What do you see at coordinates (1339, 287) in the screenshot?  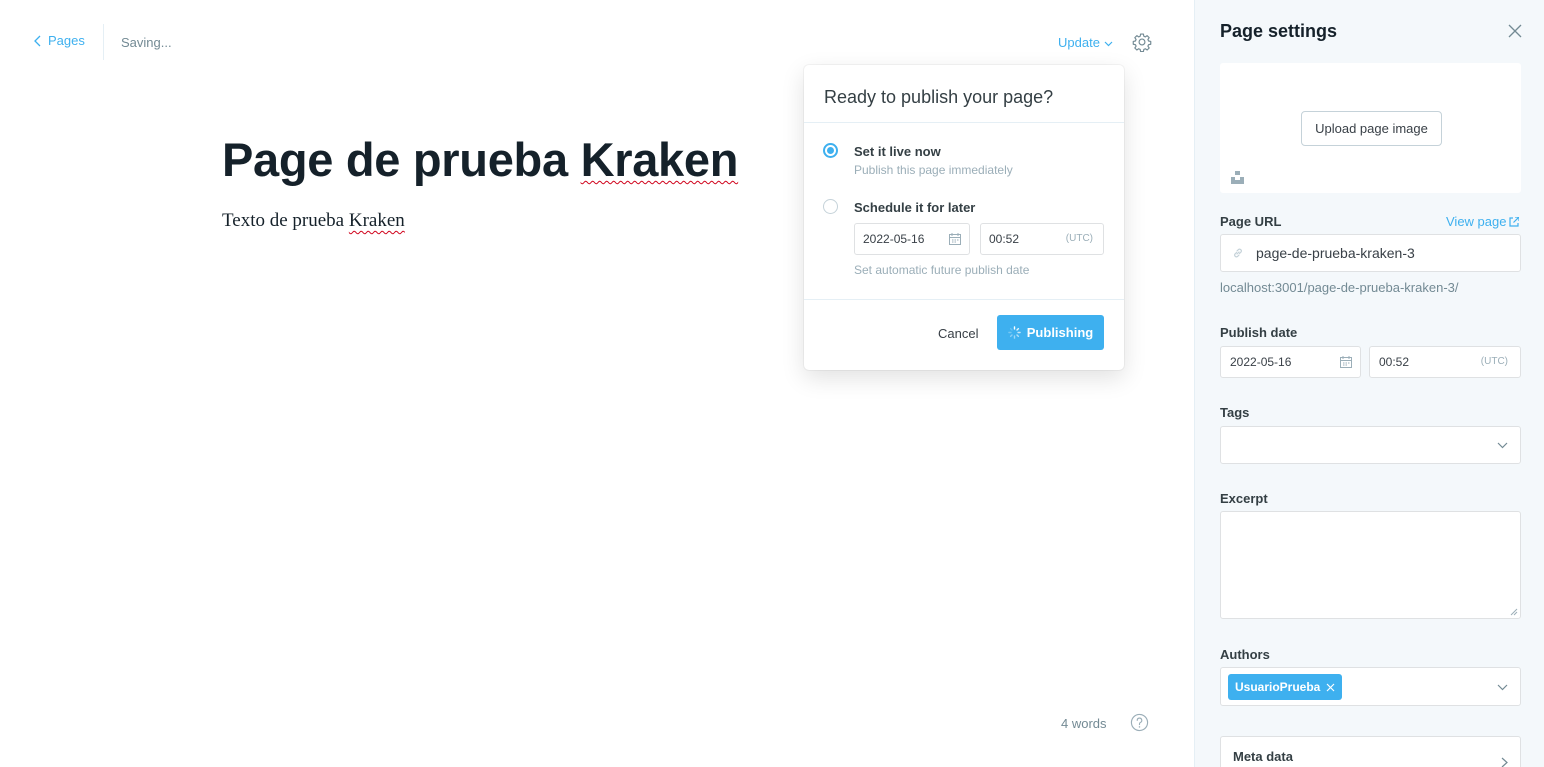 I see `page-url-preview: localhost:3001/page-de-prueba-kraken-3/` at bounding box center [1339, 287].